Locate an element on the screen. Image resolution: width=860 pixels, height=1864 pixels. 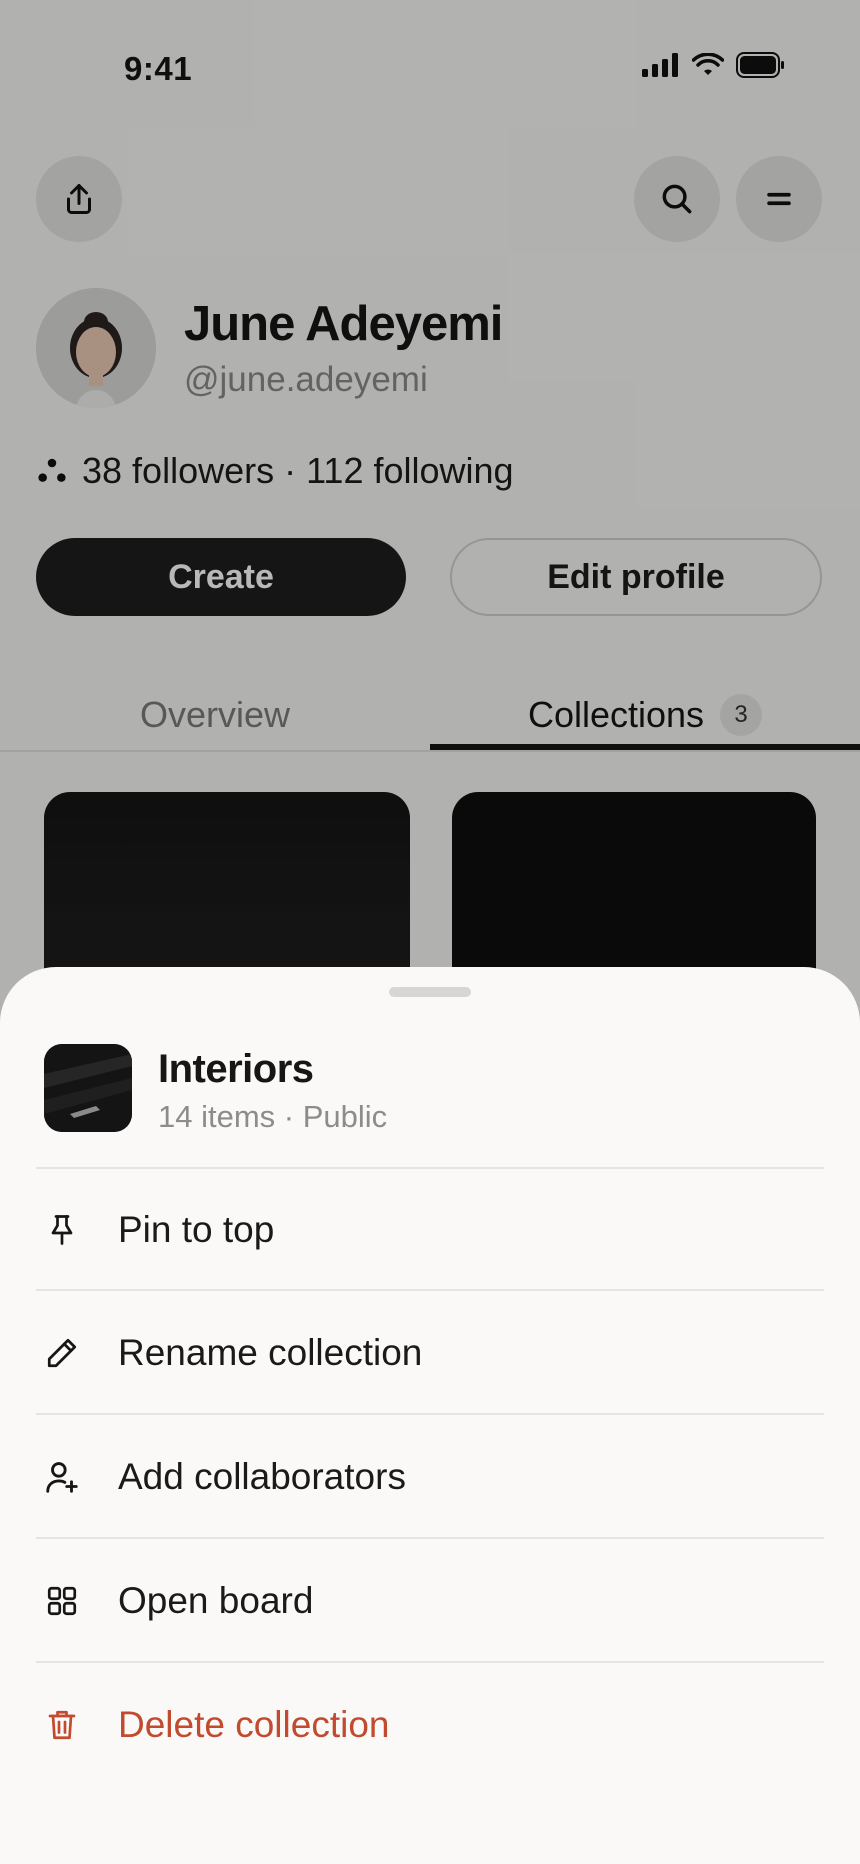
menu-item-label: Delete collection is located at coordinates (254, 1724).